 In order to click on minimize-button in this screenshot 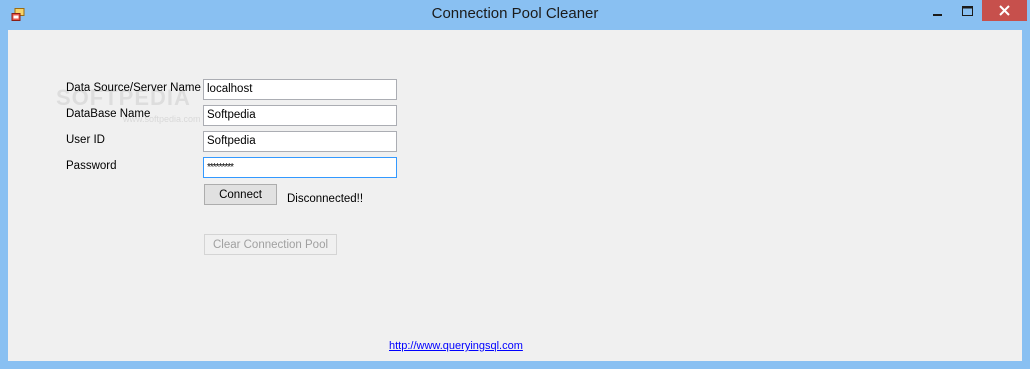, I will do `click(938, 10)`.